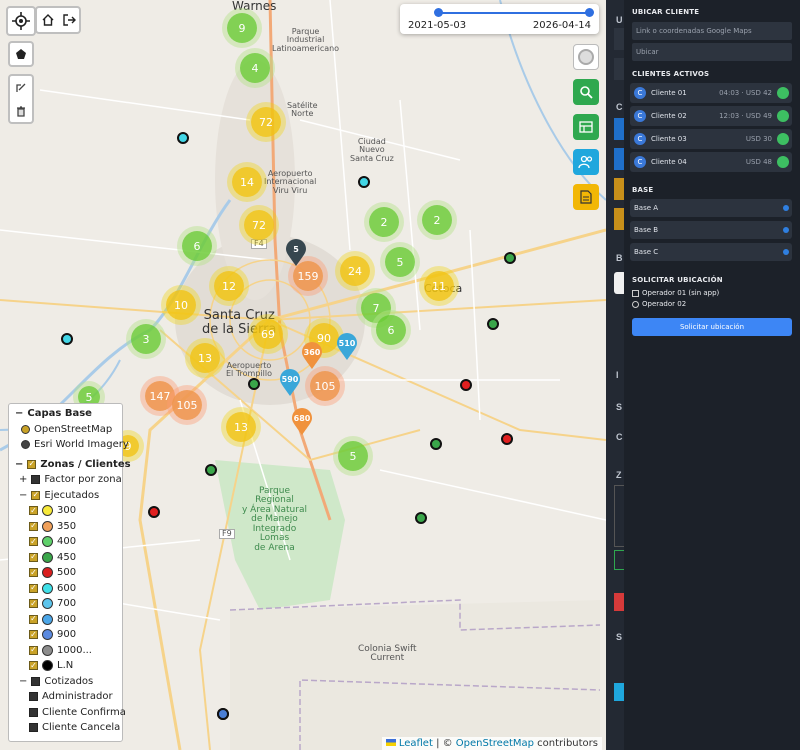  What do you see at coordinates (495, 743) in the screenshot?
I see `osm-link: OpenStreetMap` at bounding box center [495, 743].